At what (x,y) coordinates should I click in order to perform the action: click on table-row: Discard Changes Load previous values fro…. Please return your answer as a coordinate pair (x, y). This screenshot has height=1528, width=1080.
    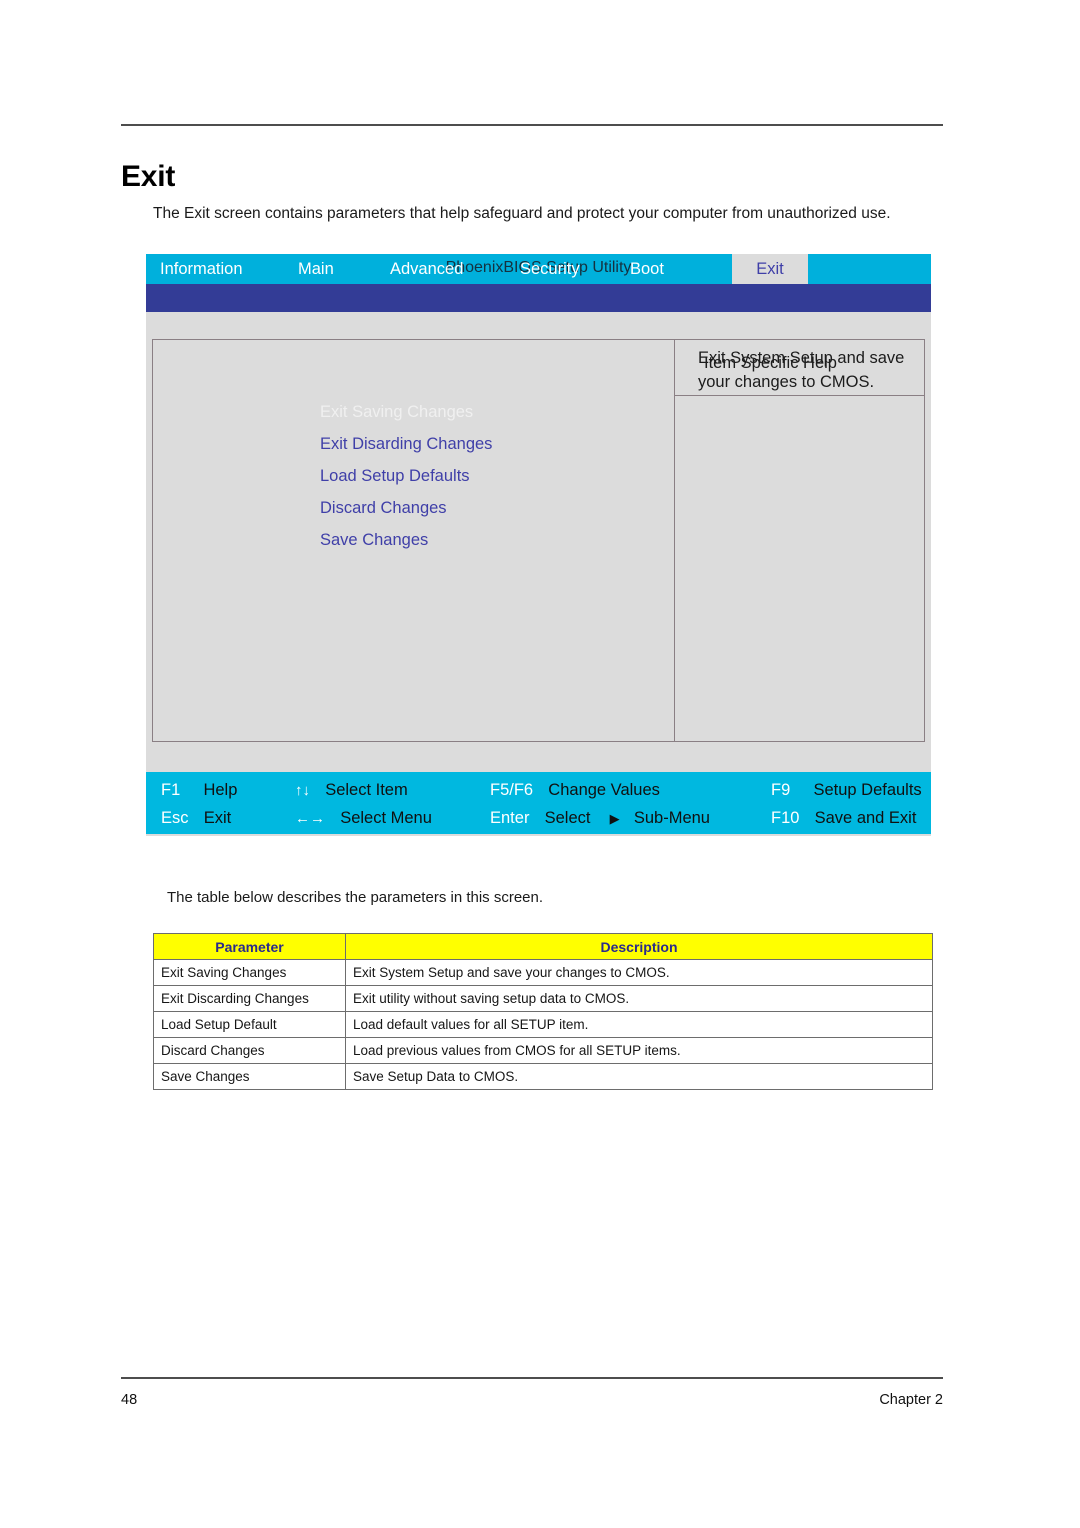
    Looking at the image, I should click on (543, 1050).